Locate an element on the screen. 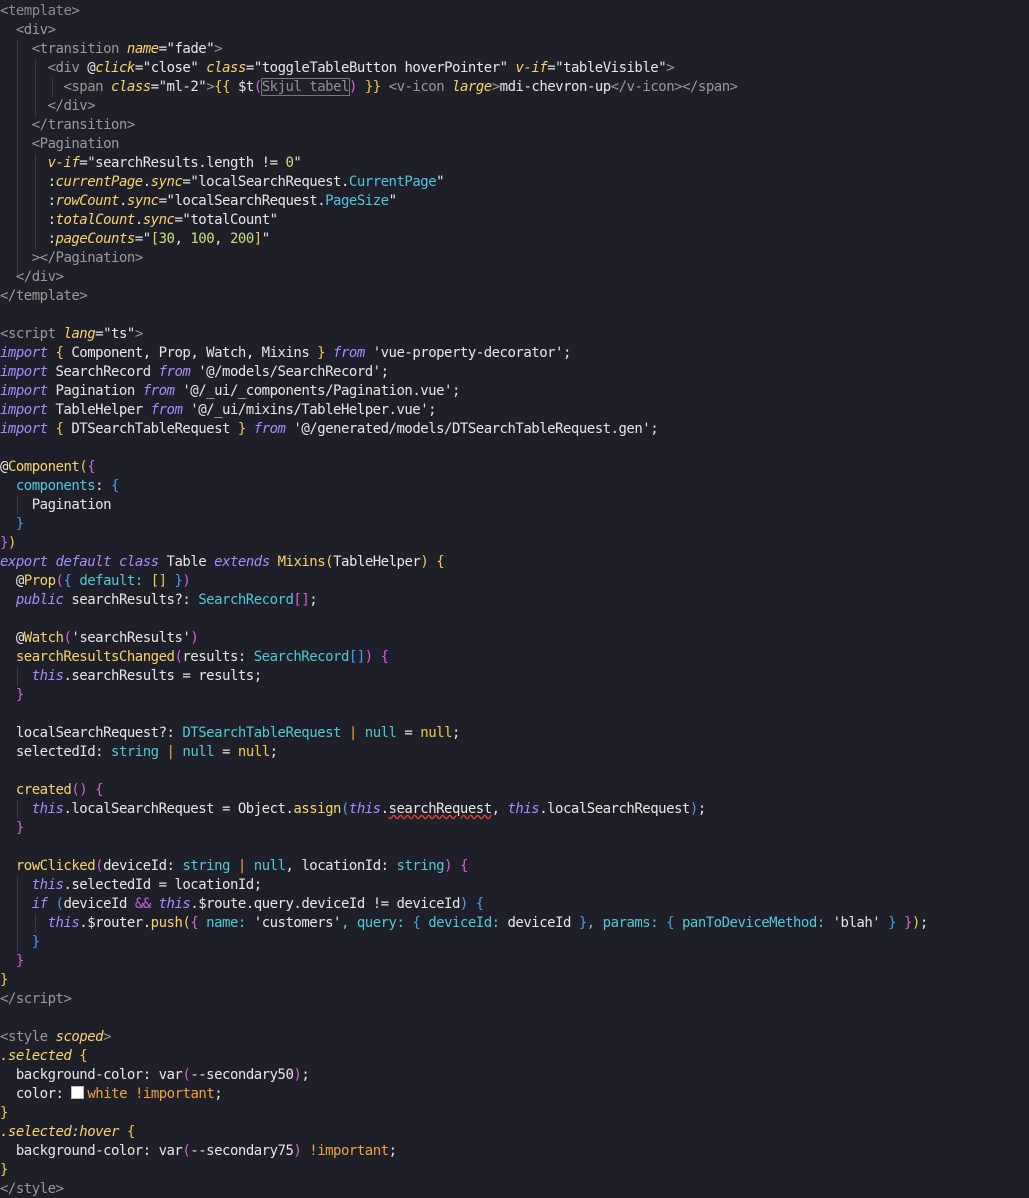 This screenshot has height=1198, width=1029. code-token: Prop is located at coordinates (39, 581).